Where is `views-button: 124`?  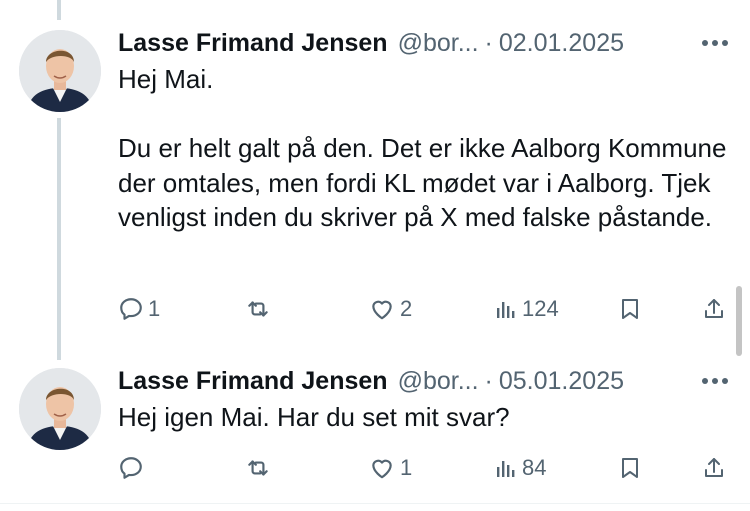
views-button: 124 is located at coordinates (526, 309).